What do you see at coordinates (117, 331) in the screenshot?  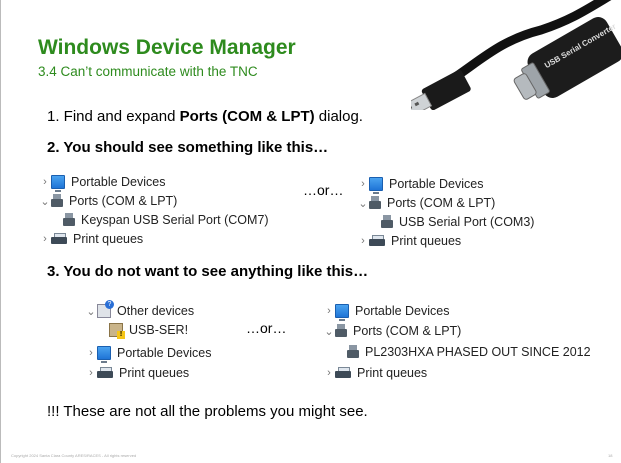 I see `warning-device-icon` at bounding box center [117, 331].